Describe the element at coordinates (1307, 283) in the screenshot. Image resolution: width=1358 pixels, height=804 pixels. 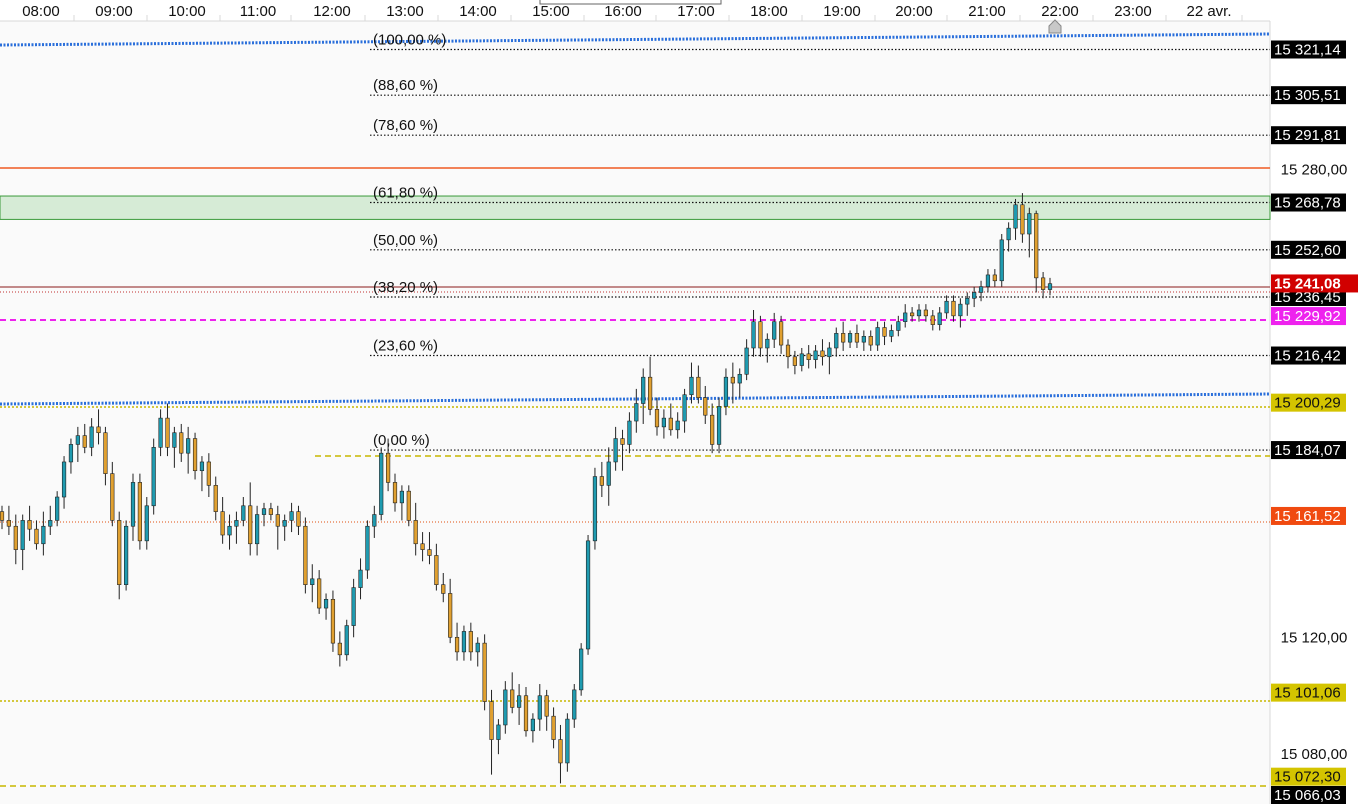
I see `price-tag-label: 15 241,08` at that location.